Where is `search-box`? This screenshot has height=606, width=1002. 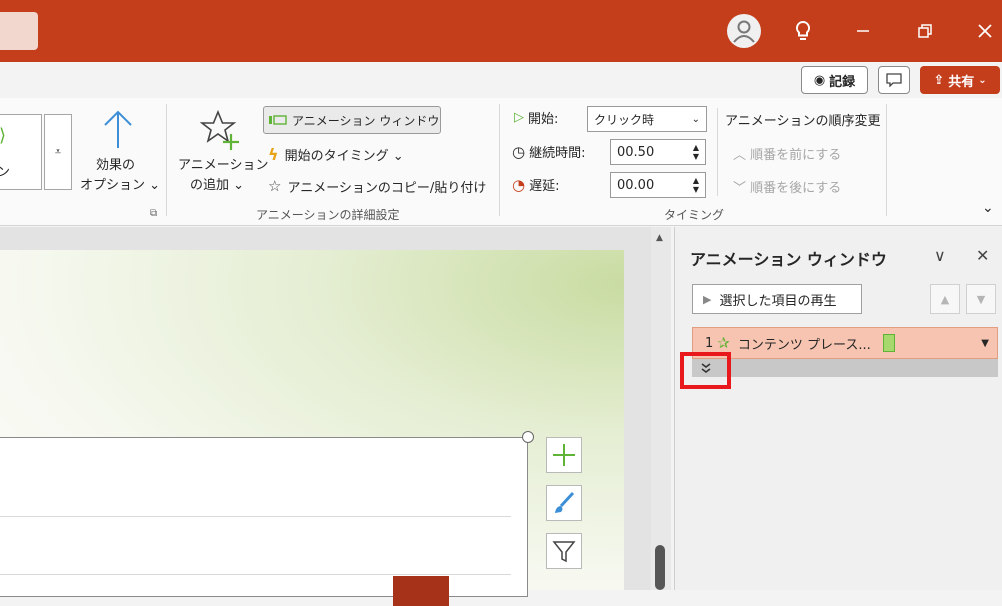
search-box is located at coordinates (19, 31).